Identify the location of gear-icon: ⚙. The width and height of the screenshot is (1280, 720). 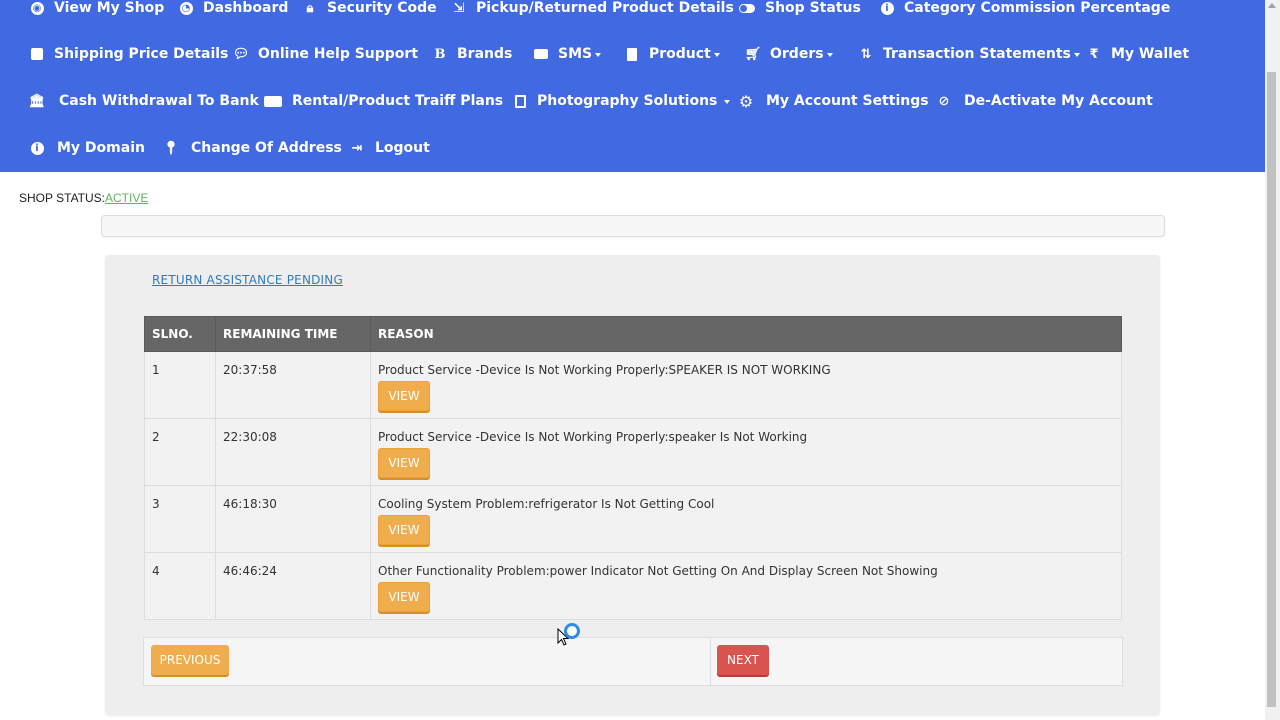
(746, 101).